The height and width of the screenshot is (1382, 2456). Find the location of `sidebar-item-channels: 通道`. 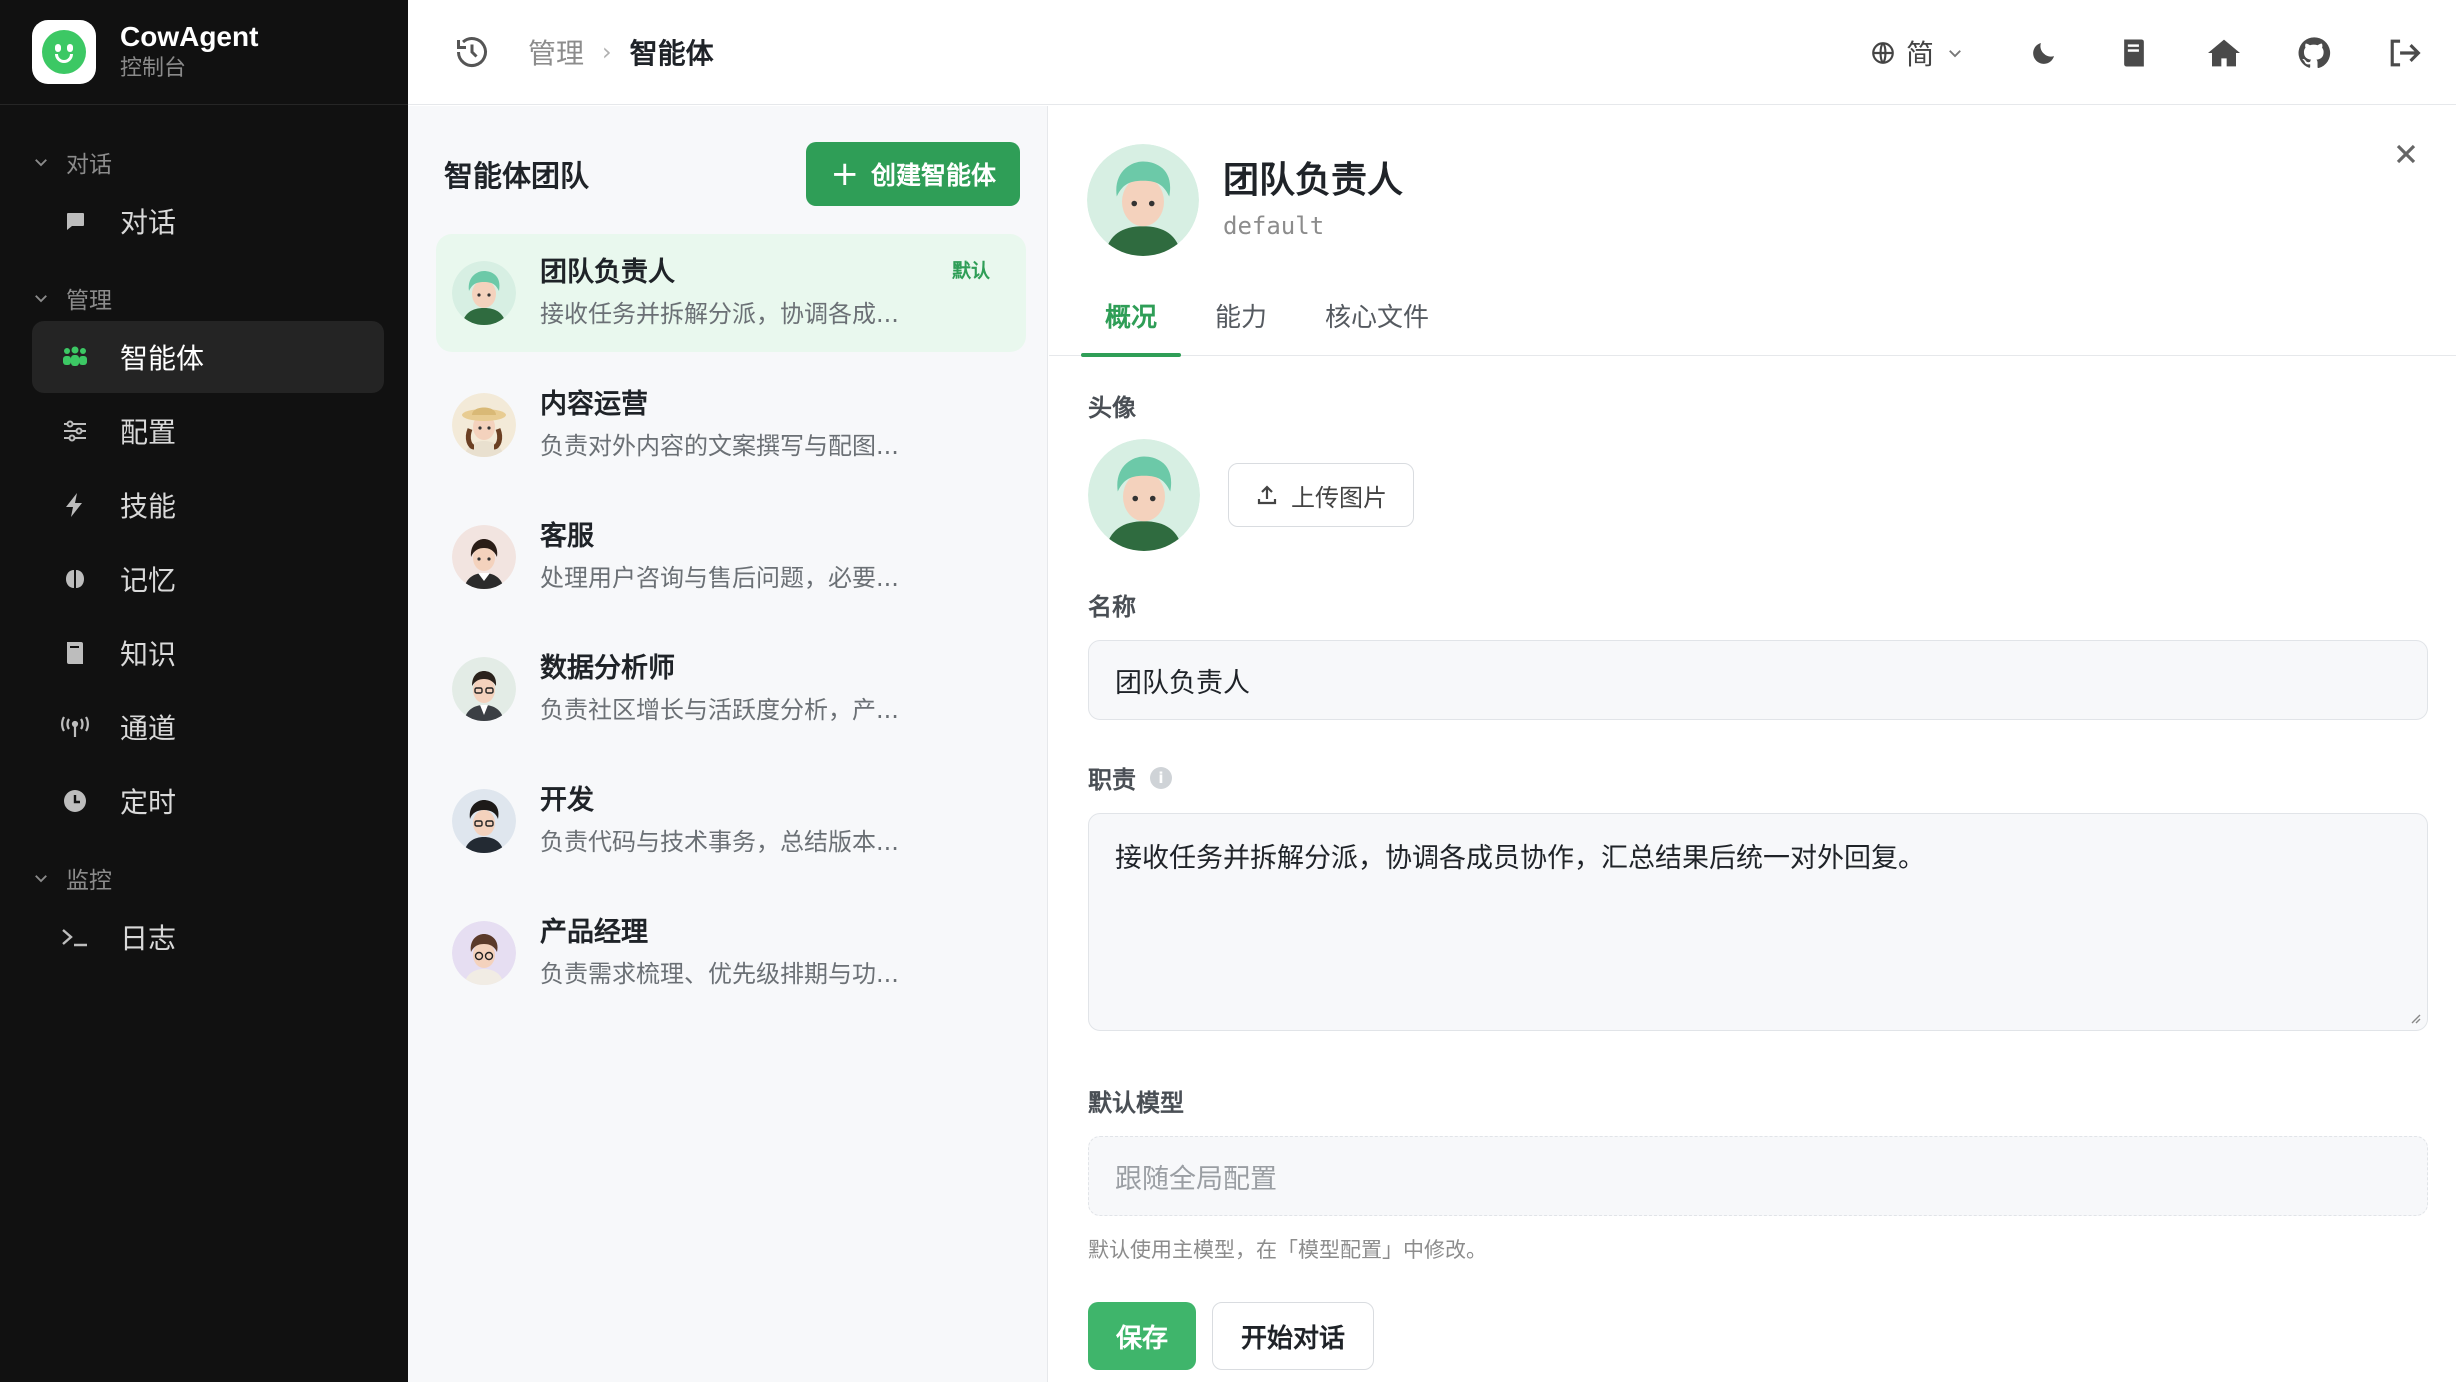

sidebar-item-channels: 通道 is located at coordinates (208, 727).